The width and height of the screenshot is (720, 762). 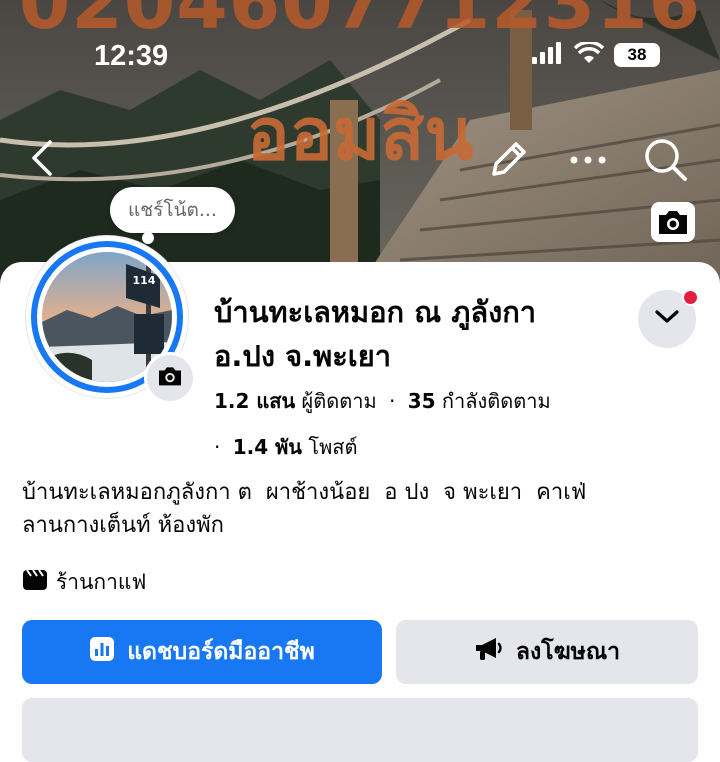 I want to click on status-time: 12:39, so click(x=131, y=56).